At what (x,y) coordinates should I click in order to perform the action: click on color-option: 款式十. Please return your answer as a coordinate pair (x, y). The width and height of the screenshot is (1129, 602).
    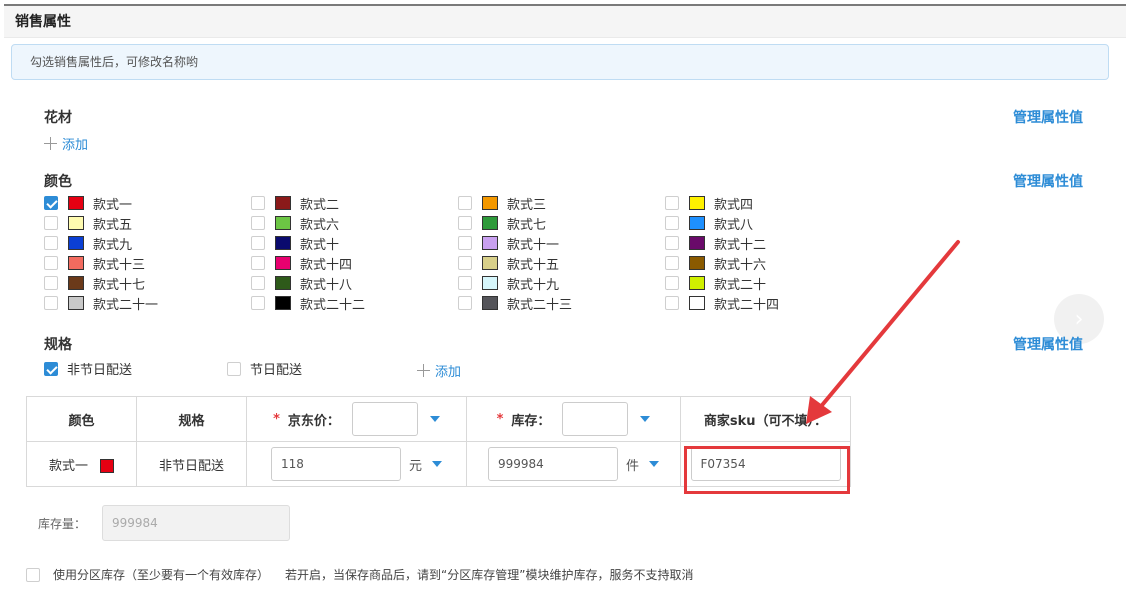
    Looking at the image, I should click on (354, 243).